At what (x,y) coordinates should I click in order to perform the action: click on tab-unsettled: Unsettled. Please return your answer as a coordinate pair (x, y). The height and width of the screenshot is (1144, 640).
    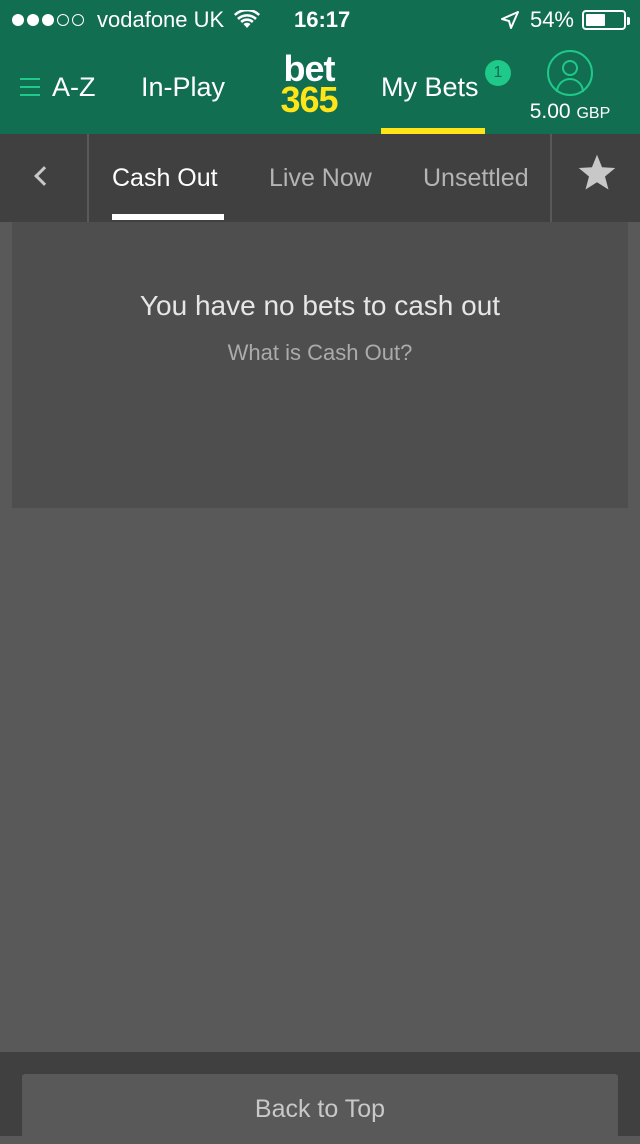
    Looking at the image, I should click on (476, 178).